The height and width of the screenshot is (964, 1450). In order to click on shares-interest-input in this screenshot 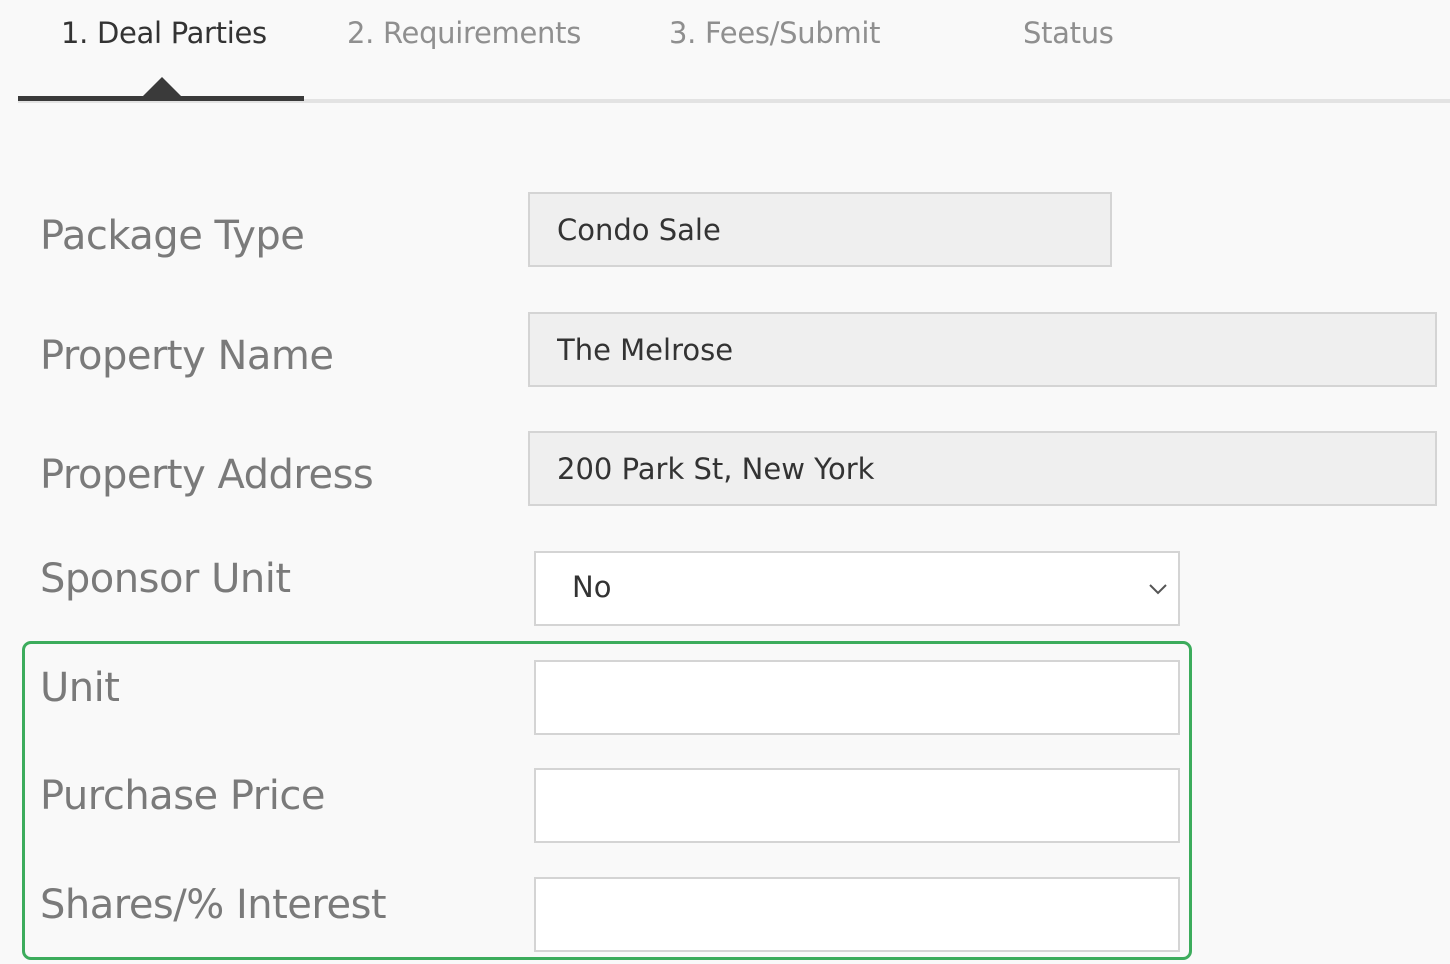, I will do `click(857, 914)`.